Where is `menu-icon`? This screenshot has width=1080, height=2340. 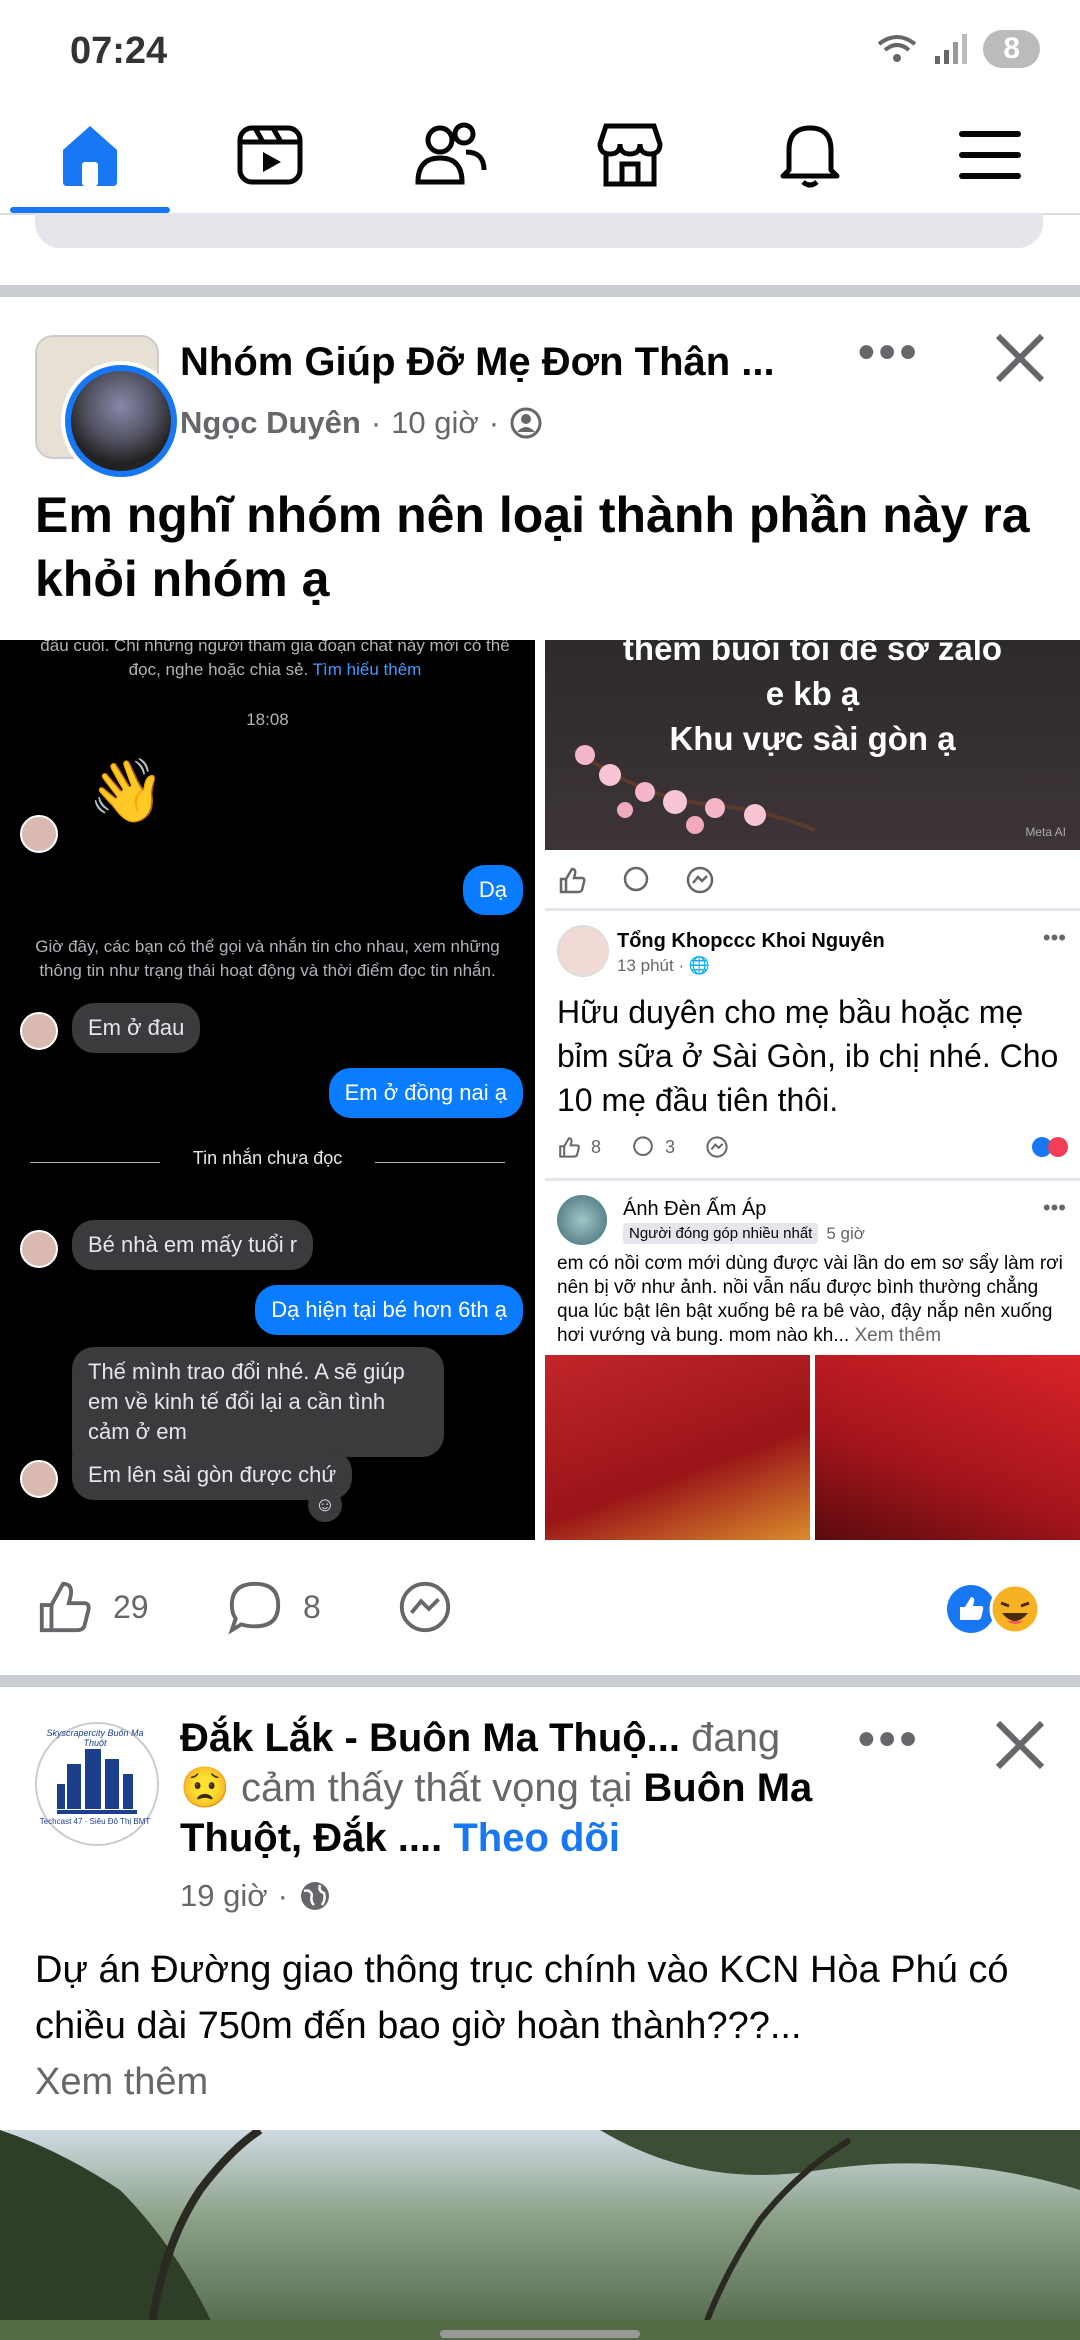
menu-icon is located at coordinates (990, 155).